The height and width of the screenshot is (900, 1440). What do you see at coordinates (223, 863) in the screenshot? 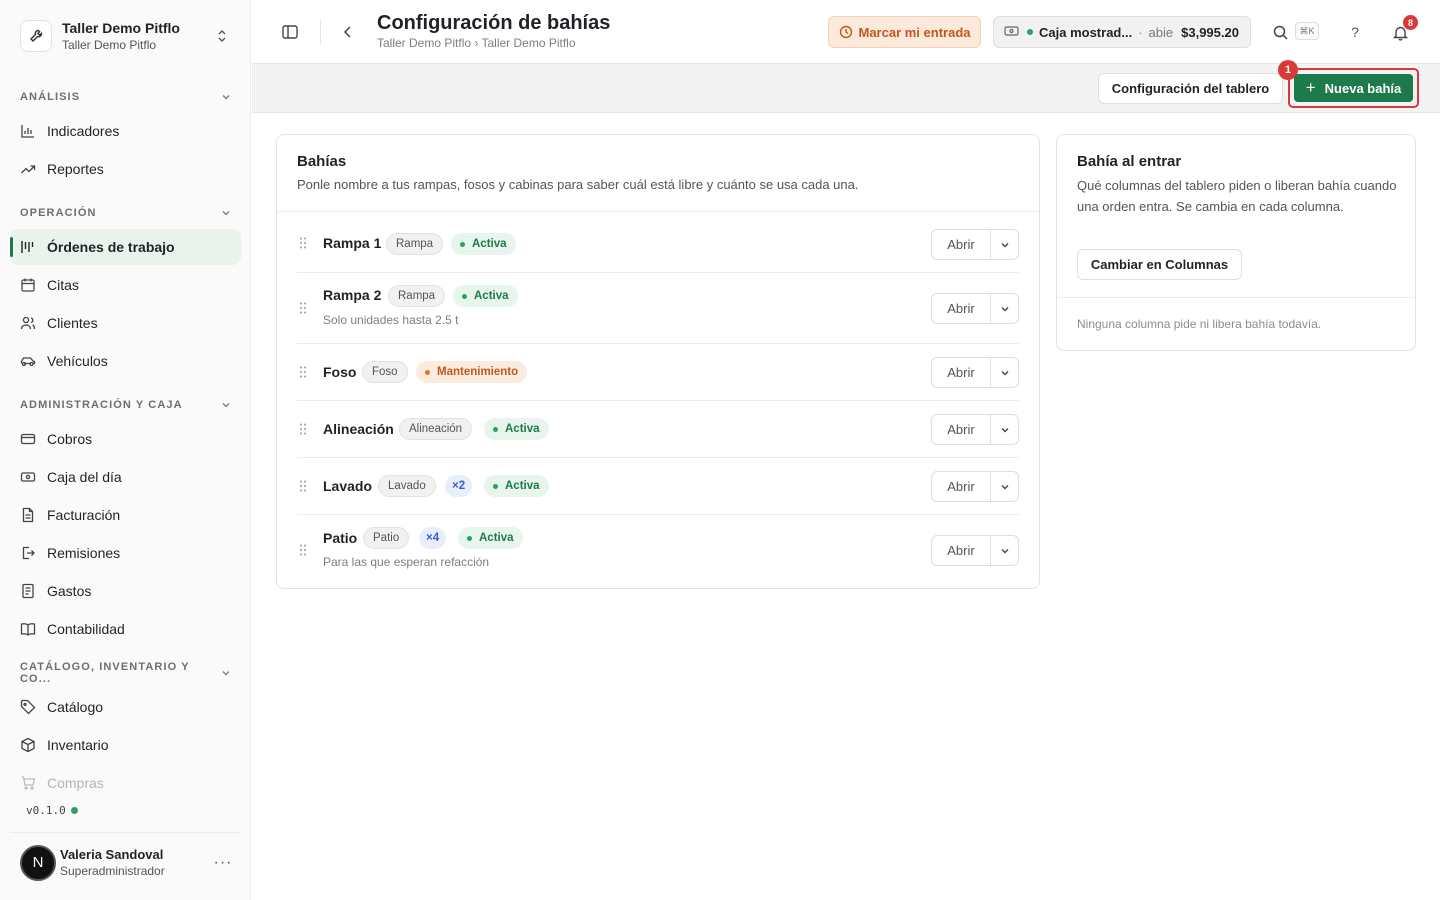
I see `more-icon: ···` at bounding box center [223, 863].